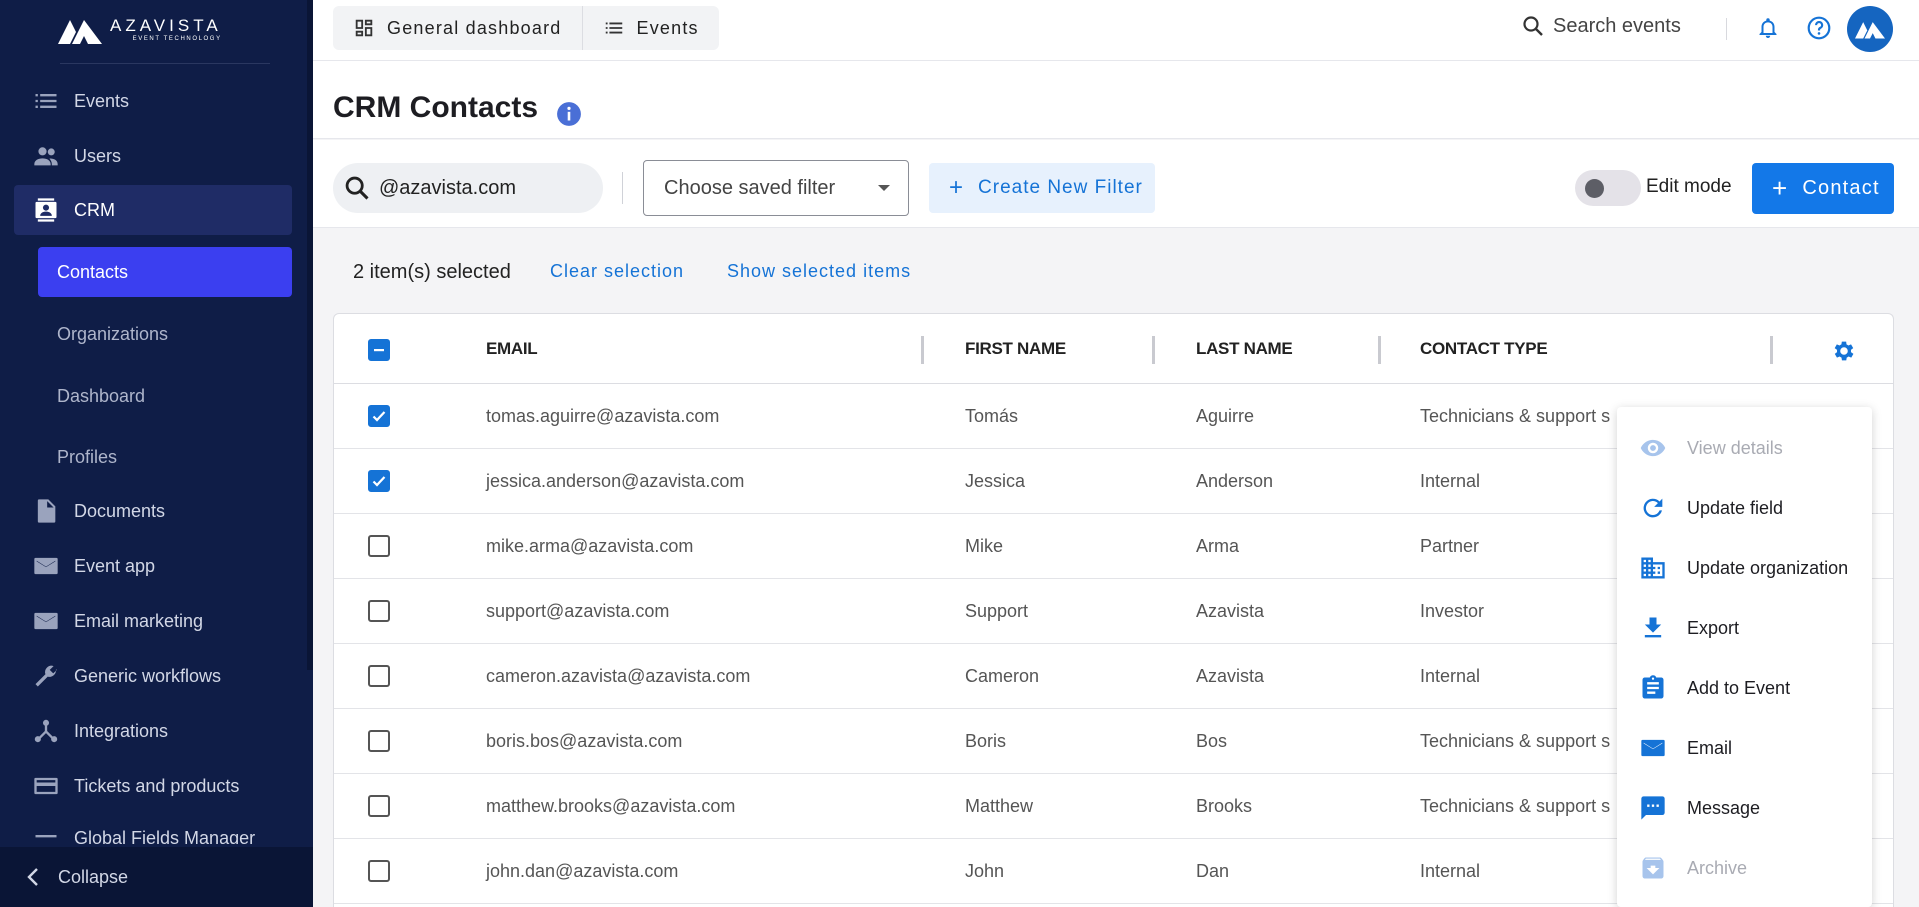 This screenshot has width=1919, height=907. What do you see at coordinates (1653, 627) in the screenshot?
I see `download-icon` at bounding box center [1653, 627].